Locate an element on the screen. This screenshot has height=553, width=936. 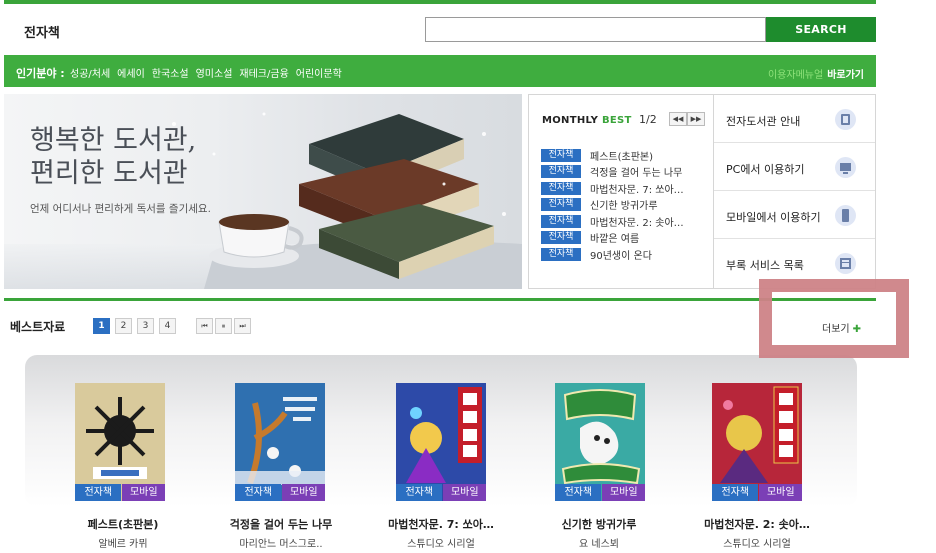
prev-arrow-icon: ◀◀ is located at coordinates (678, 119).